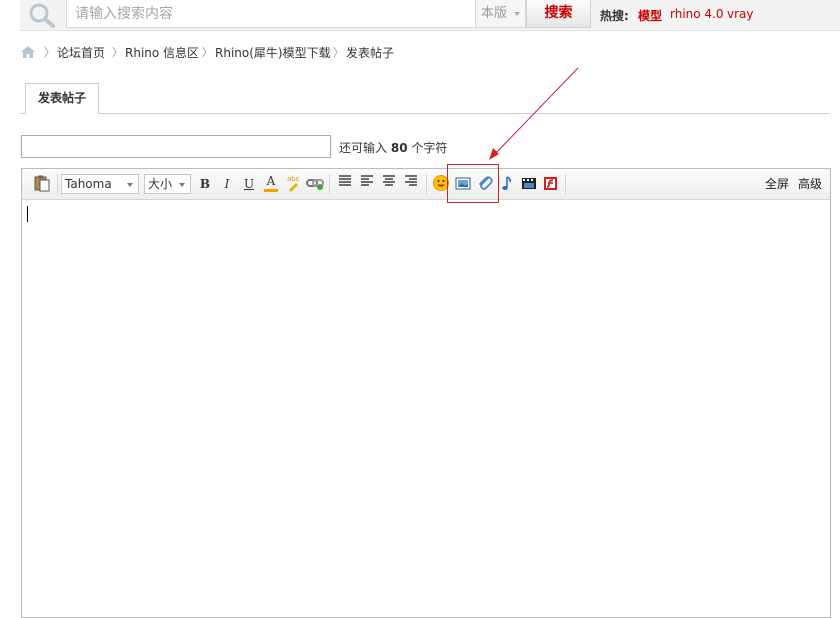 The image size is (840, 618). I want to click on annotation-highlight-box, so click(473, 183).